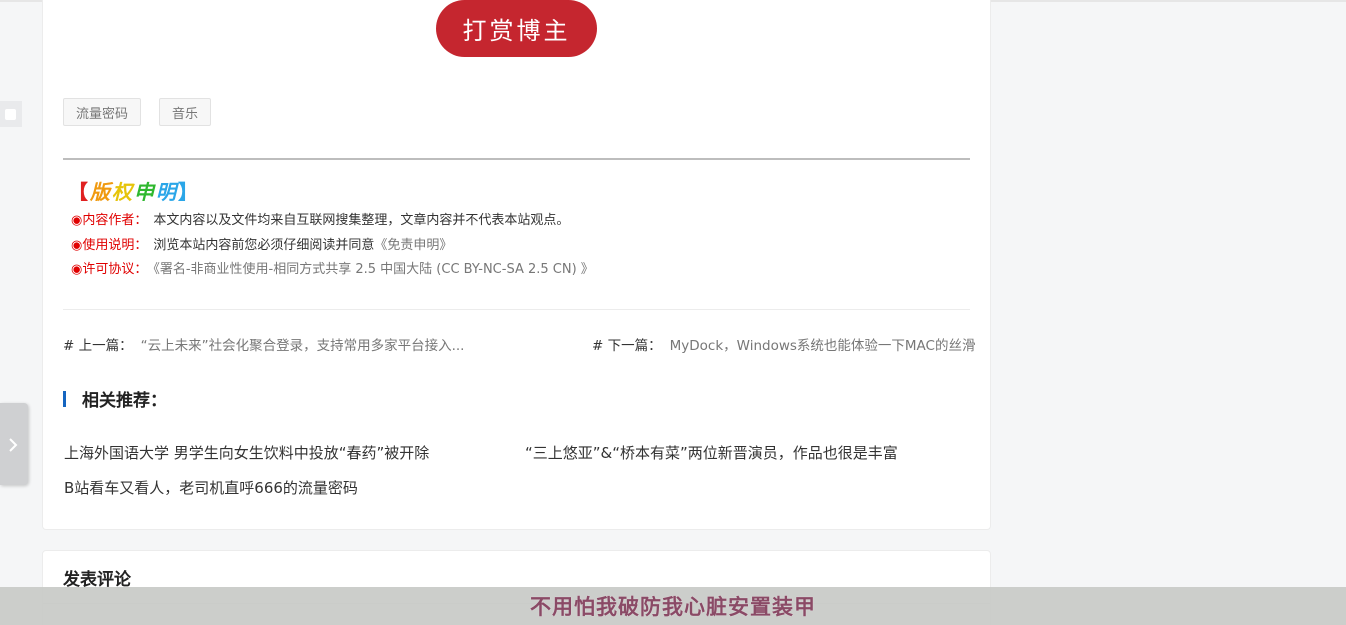  Describe the element at coordinates (98, 346) in the screenshot. I see `prev-post-label: # 上一篇：` at that location.